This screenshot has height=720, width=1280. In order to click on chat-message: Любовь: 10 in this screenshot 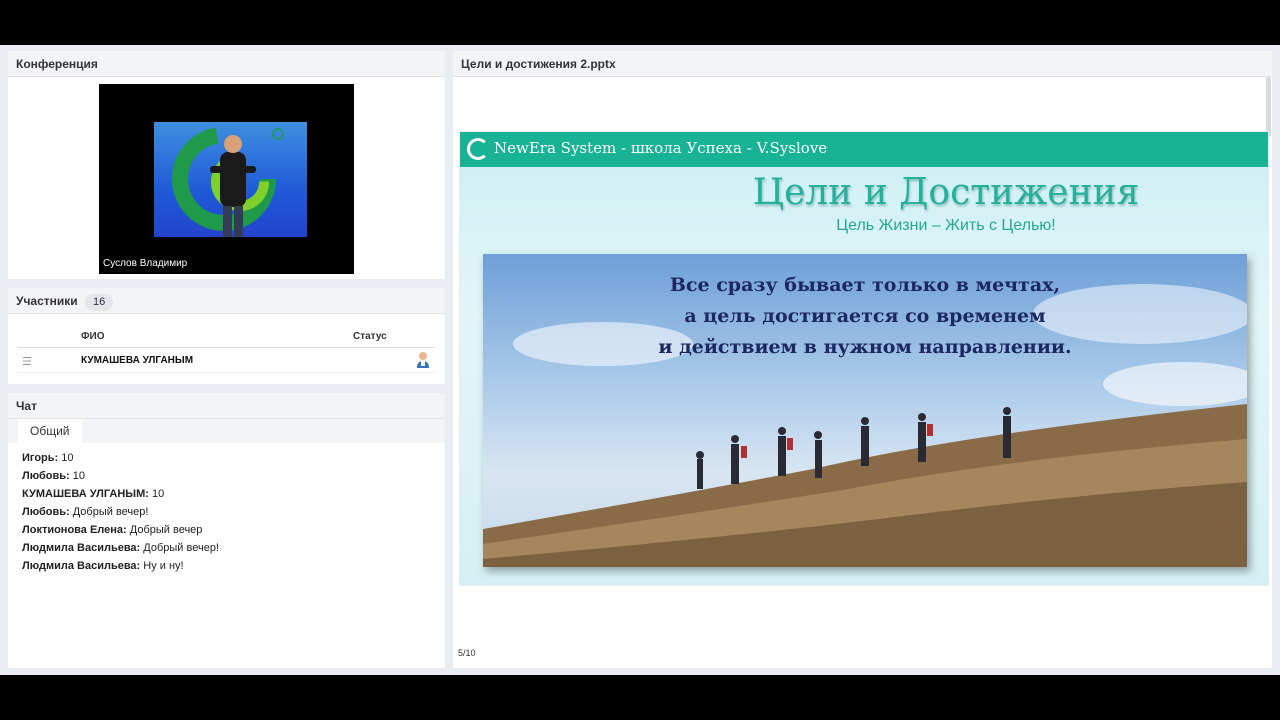, I will do `click(120, 478)`.